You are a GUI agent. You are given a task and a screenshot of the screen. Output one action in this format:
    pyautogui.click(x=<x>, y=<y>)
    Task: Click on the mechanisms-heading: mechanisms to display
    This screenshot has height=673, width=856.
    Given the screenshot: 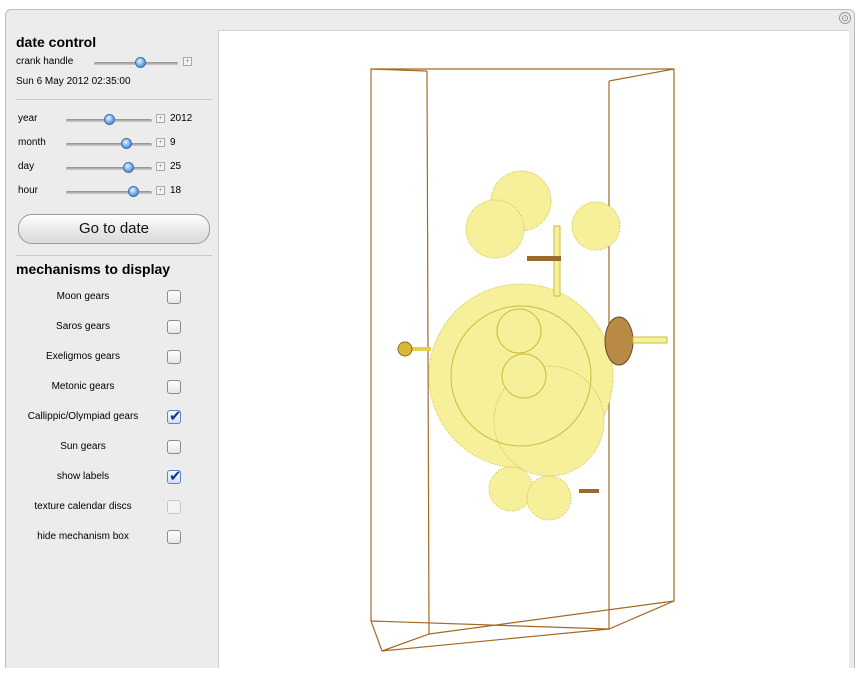 What is the action you would take?
    pyautogui.click(x=93, y=269)
    